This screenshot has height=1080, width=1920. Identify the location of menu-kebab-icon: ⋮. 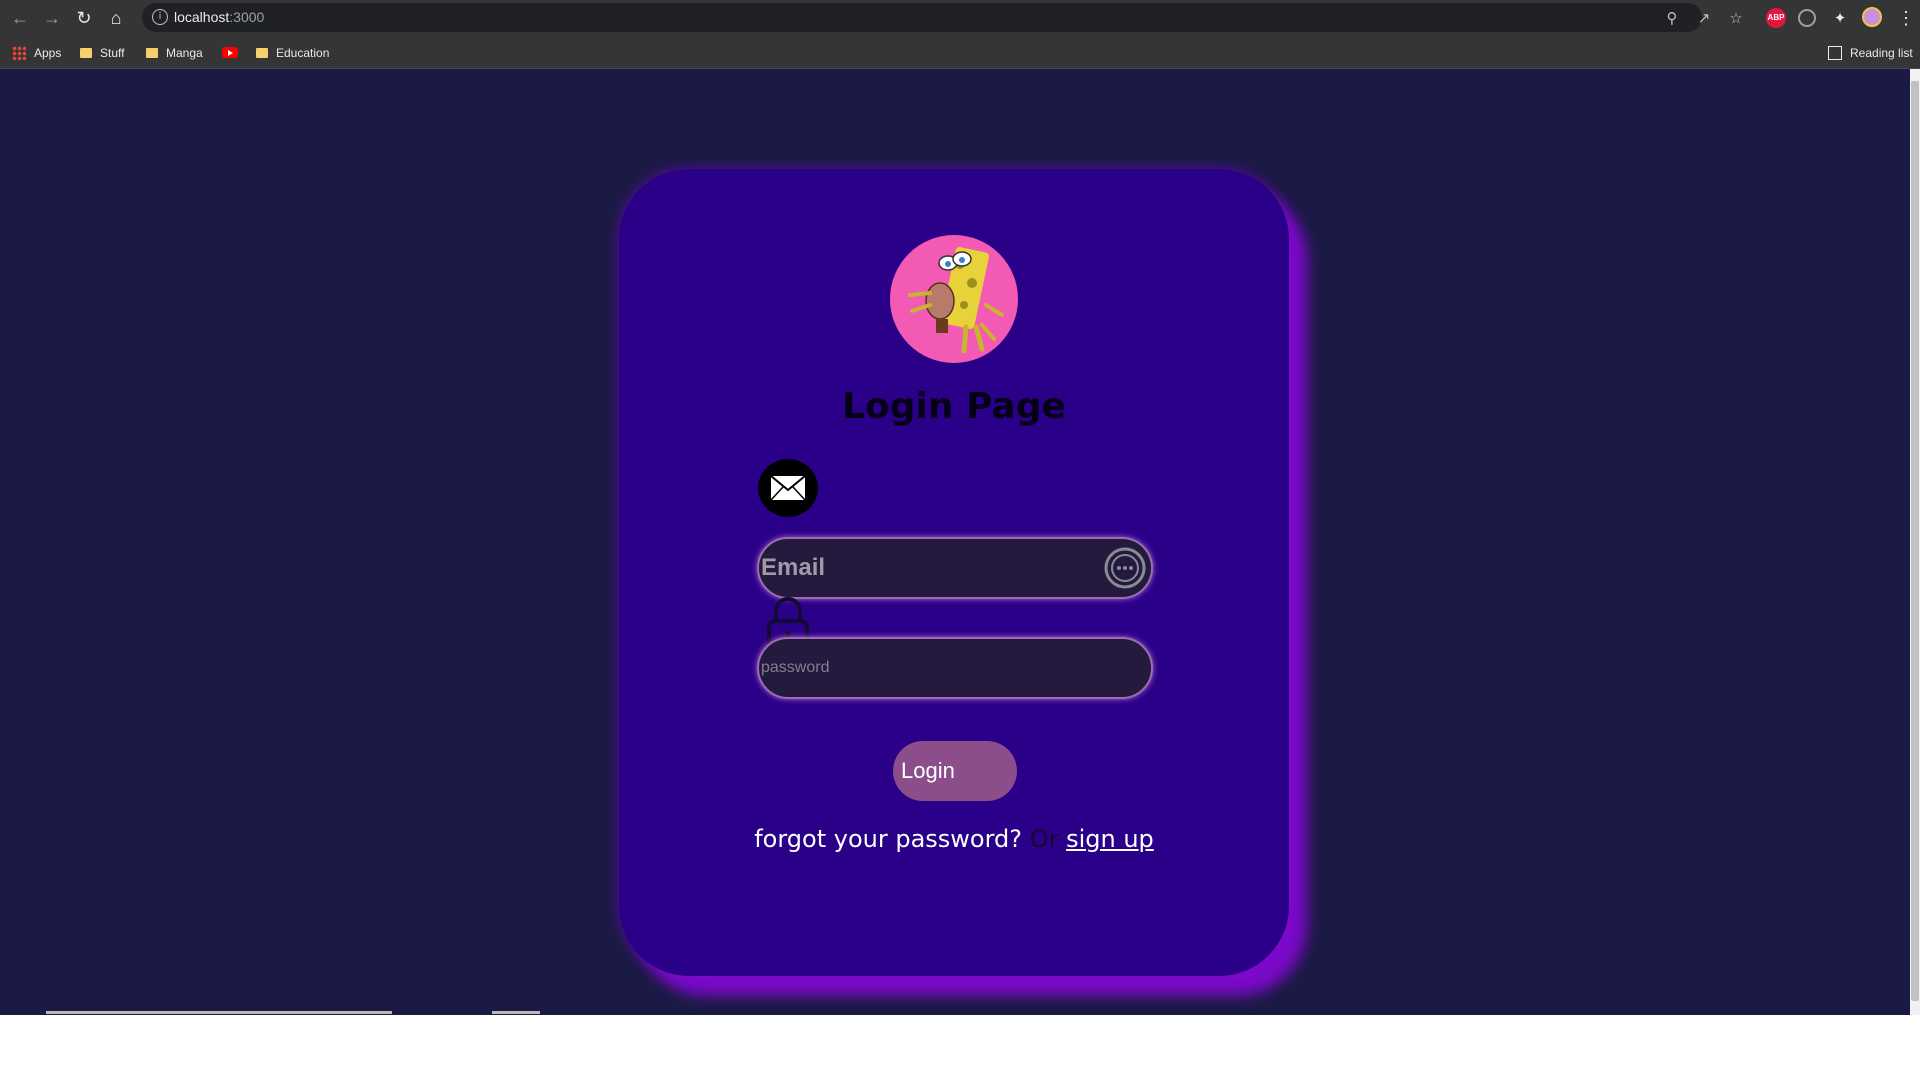
(1906, 18).